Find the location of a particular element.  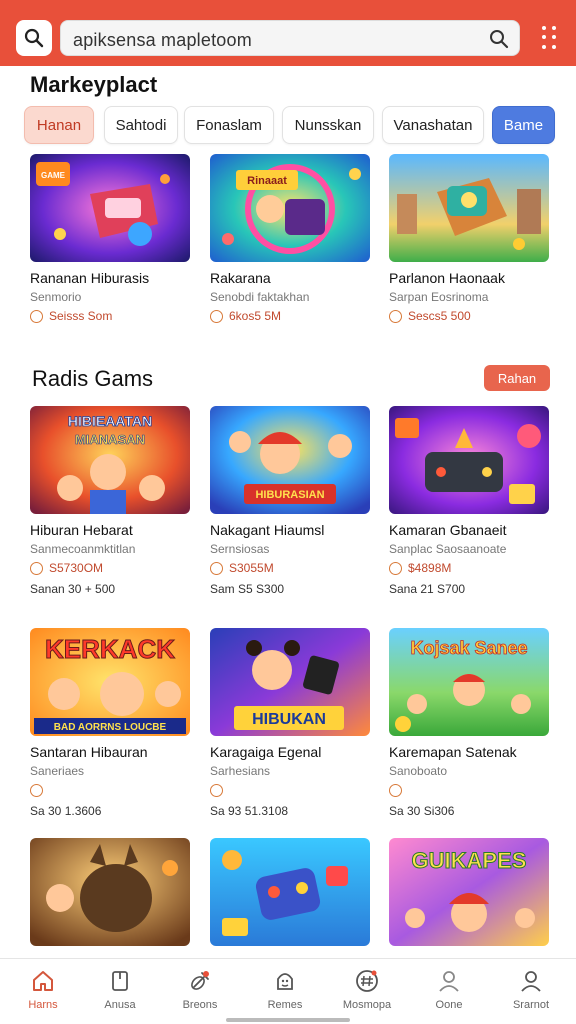

thumbnail-text: BAD AORRNS LOUCBE is located at coordinates (110, 727).